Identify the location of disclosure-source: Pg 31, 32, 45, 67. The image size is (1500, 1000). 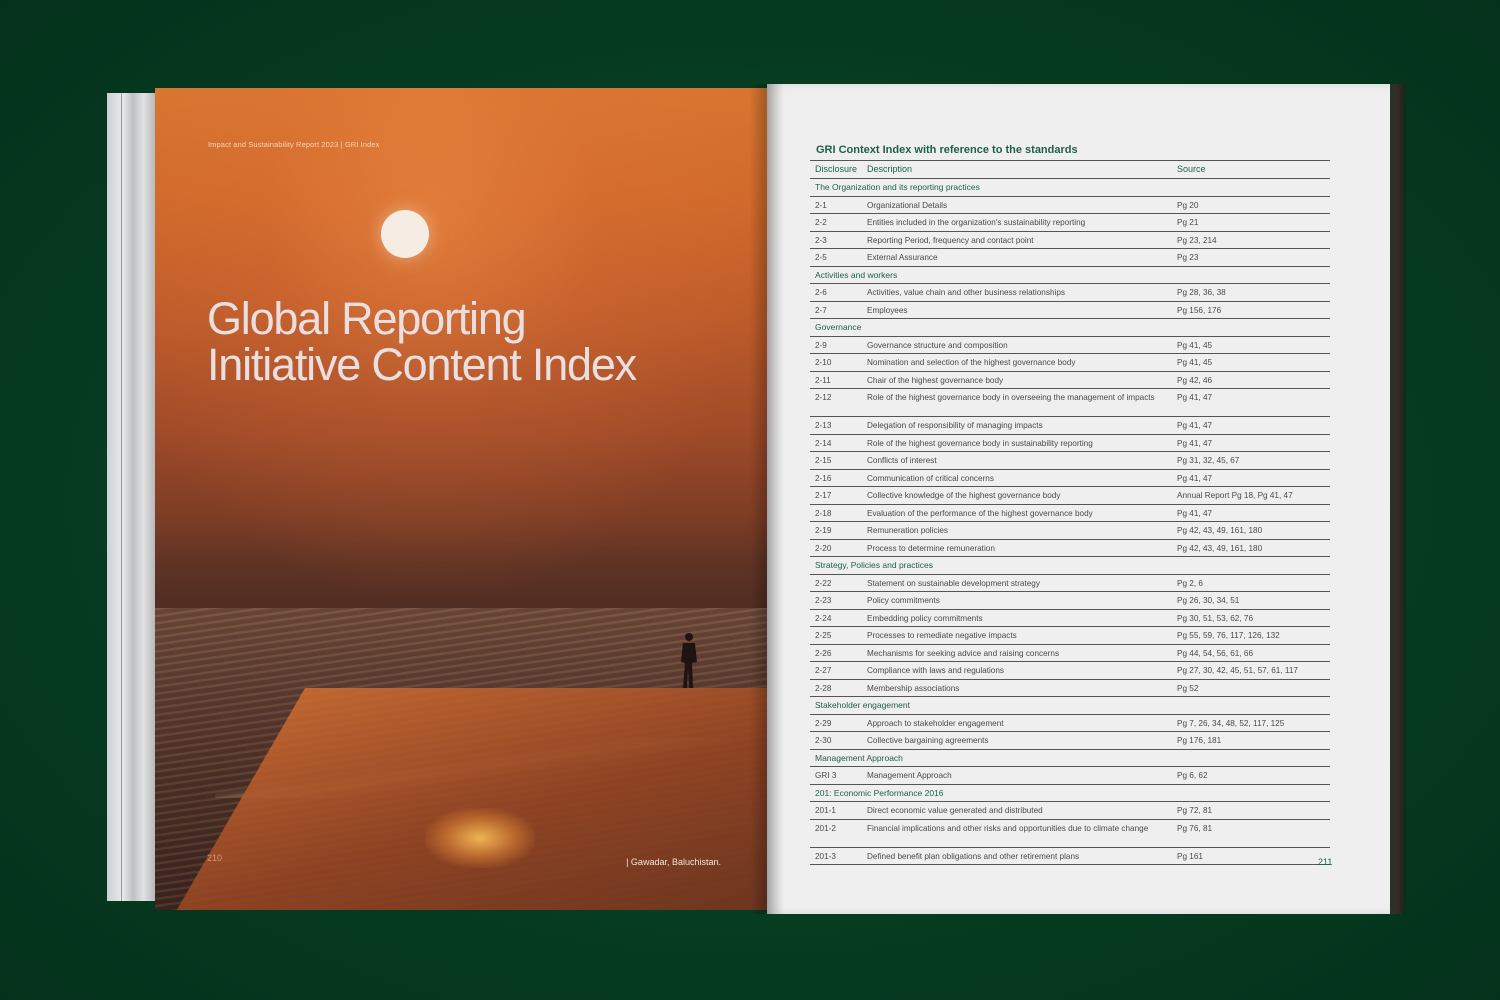
(1208, 460).